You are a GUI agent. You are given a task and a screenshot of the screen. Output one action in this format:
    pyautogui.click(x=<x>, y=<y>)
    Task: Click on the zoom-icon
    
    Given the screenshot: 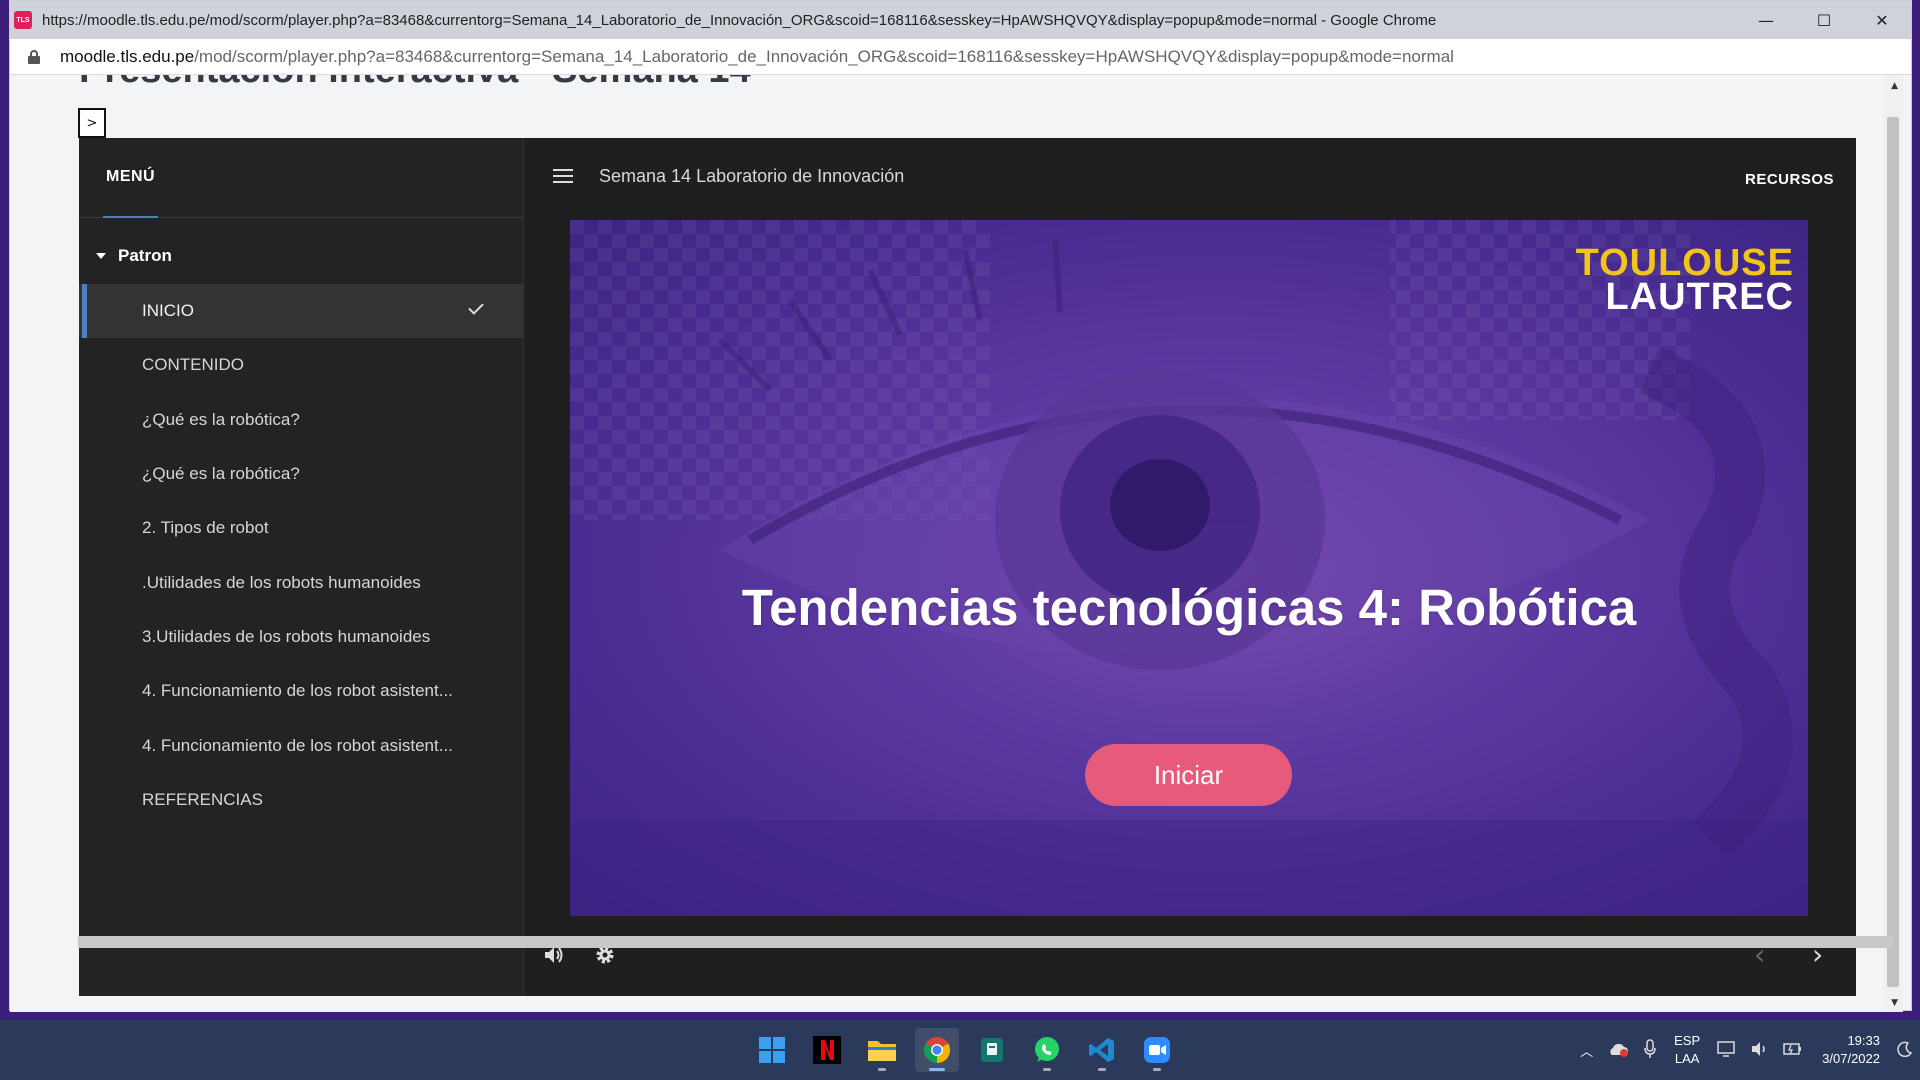 What is the action you would take?
    pyautogui.click(x=1157, y=1050)
    